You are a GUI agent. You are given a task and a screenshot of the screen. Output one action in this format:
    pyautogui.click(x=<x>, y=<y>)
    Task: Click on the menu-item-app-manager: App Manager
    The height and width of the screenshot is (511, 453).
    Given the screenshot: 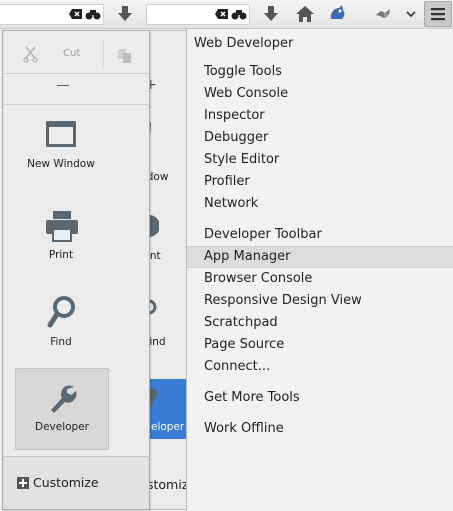 What is the action you would take?
    pyautogui.click(x=320, y=257)
    